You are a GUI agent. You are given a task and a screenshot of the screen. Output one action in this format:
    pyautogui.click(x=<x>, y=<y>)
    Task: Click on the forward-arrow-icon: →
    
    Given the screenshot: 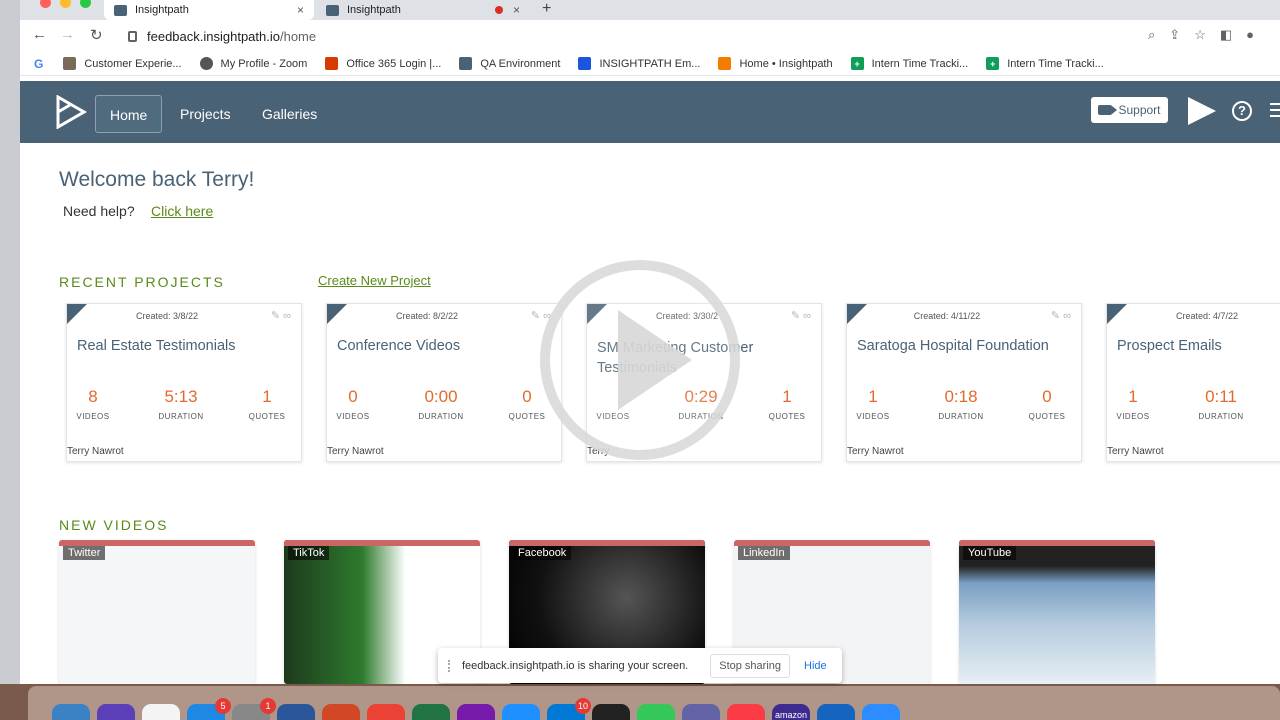 What is the action you would take?
    pyautogui.click(x=67, y=34)
    